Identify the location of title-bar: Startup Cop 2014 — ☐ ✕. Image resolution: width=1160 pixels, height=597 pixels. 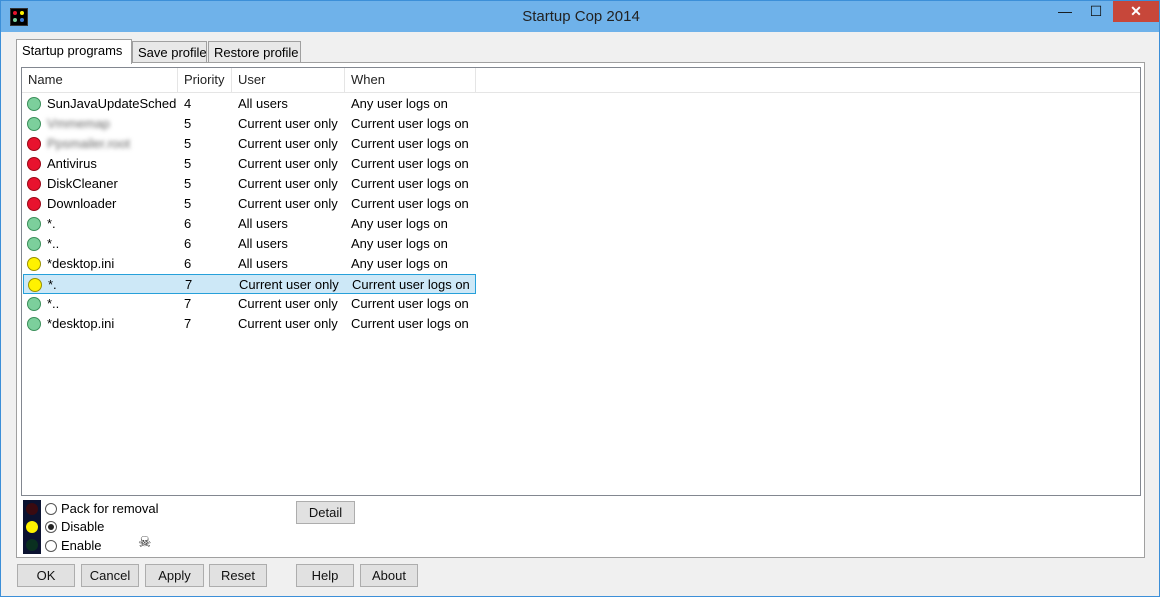
(580, 16).